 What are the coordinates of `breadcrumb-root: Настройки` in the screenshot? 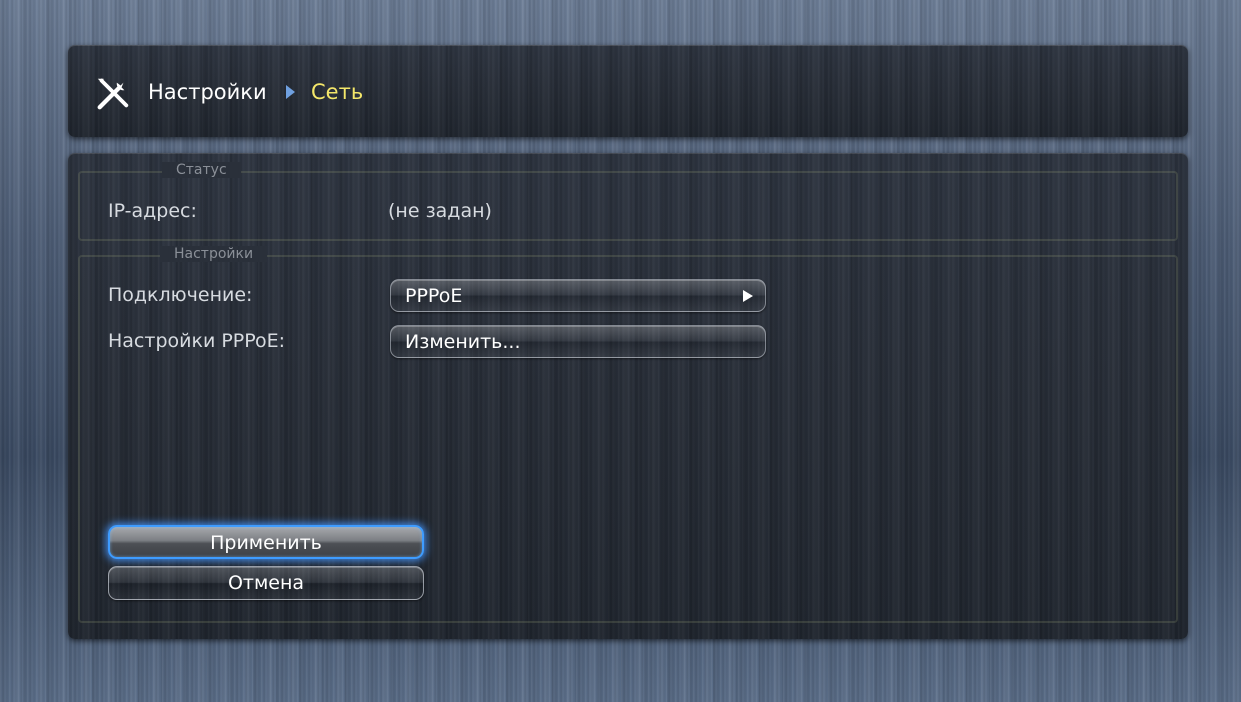 It's located at (207, 92).